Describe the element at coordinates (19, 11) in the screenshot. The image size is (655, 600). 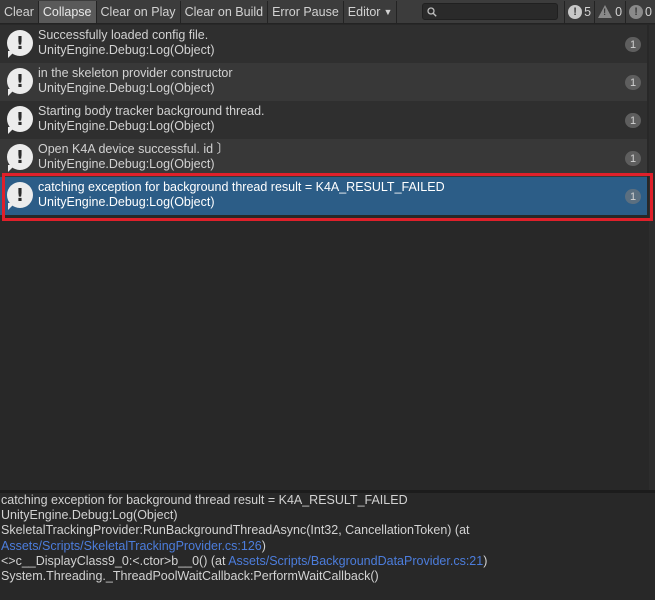
I see `clear-button: Clear` at that location.